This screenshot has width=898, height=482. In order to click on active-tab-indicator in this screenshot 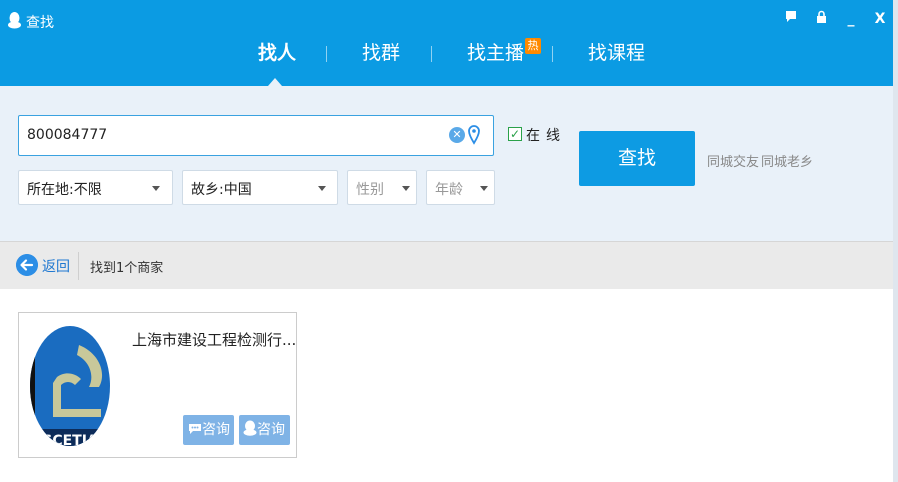, I will do `click(275, 82)`.